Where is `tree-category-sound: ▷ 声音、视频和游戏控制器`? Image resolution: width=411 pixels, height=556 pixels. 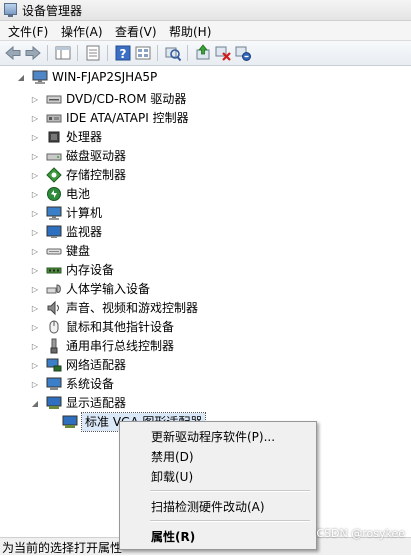
tree-category-sound: ▷ 声音、视频和游戏控制器 is located at coordinates (114, 308).